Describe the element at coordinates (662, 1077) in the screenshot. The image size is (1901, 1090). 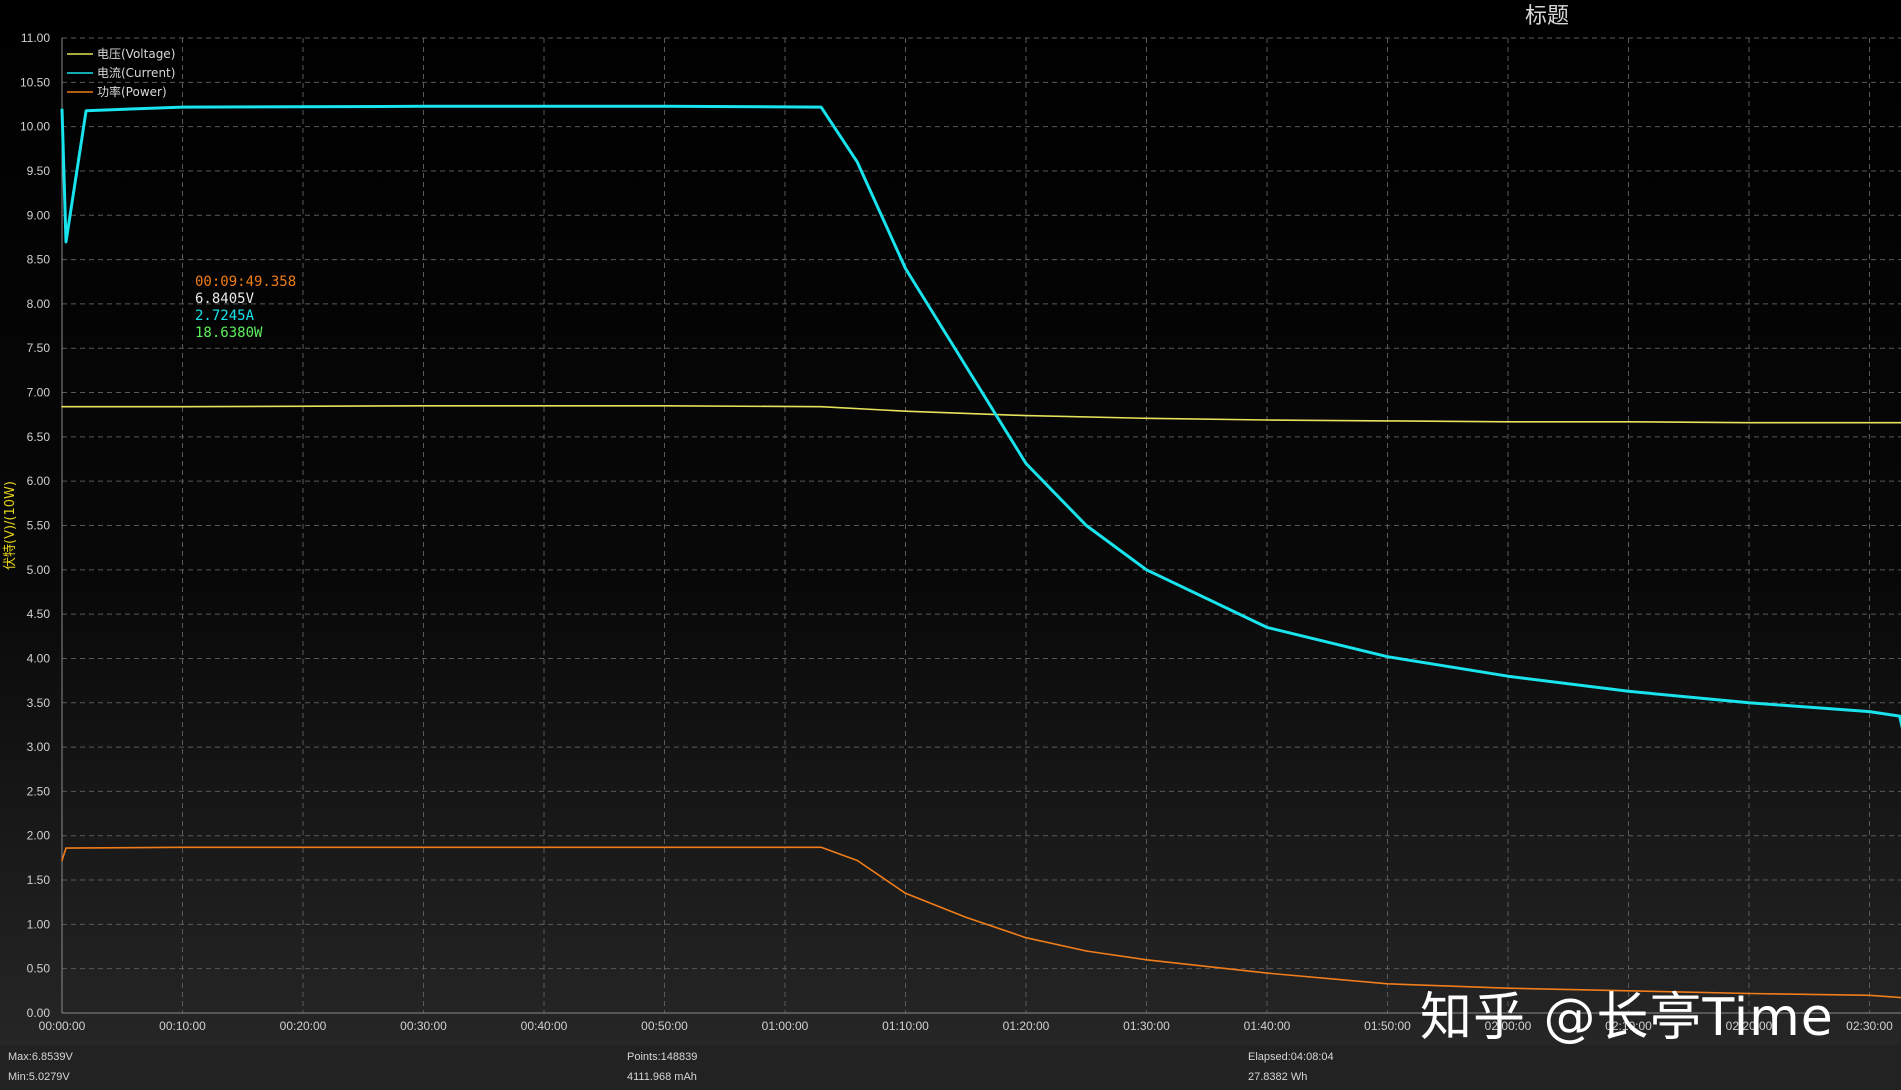
I see `stat-capacity: 4111.968 mAh` at that location.